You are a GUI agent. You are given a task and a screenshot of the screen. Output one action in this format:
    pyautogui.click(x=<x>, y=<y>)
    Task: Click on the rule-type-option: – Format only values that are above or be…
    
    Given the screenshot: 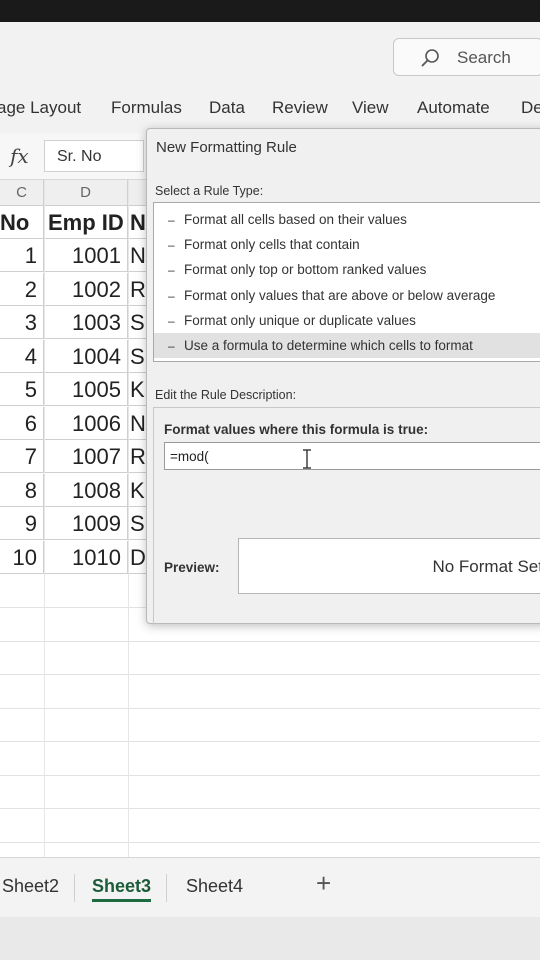 What is the action you would take?
    pyautogui.click(x=347, y=295)
    